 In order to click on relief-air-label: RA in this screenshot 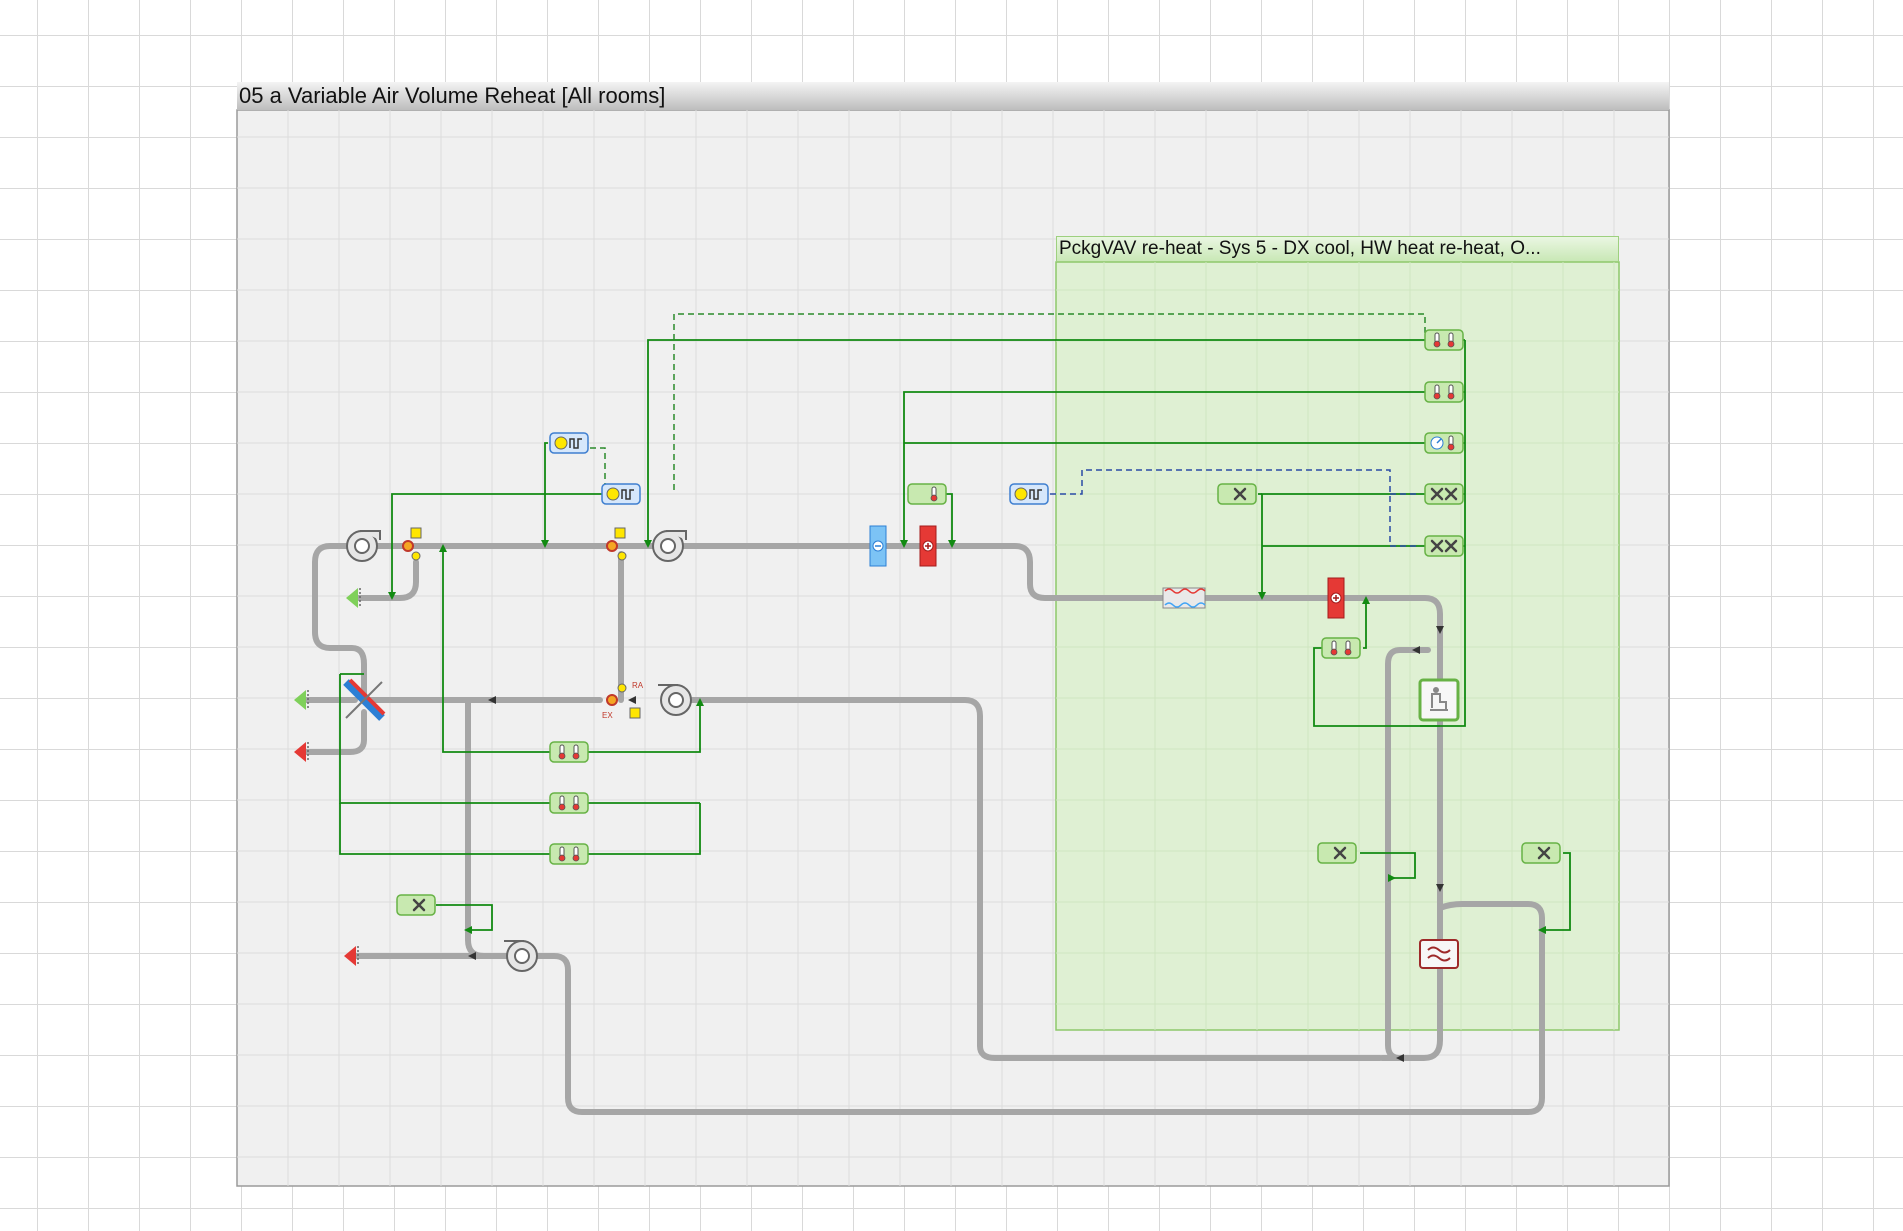, I will do `click(638, 685)`.